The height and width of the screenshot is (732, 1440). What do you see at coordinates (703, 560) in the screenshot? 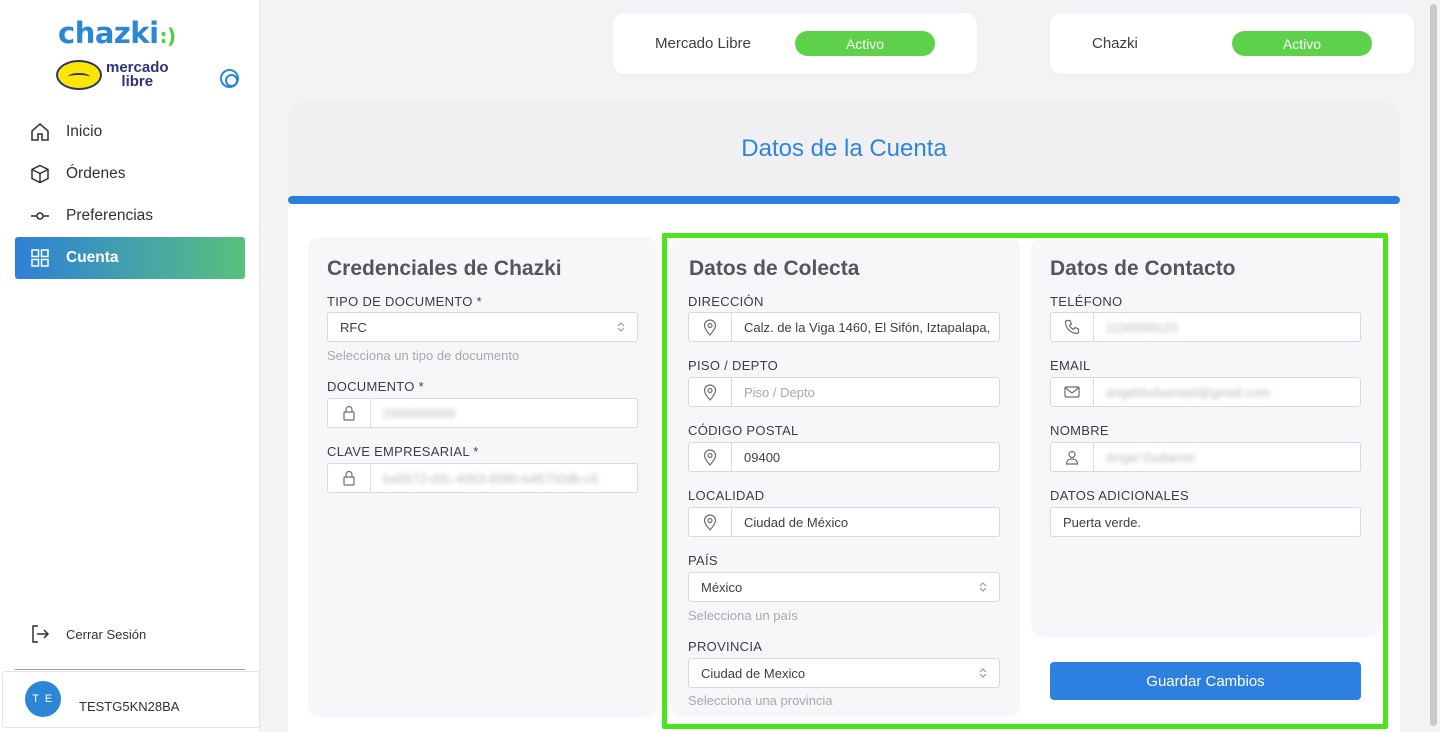
I see `field-label: PAÍS` at bounding box center [703, 560].